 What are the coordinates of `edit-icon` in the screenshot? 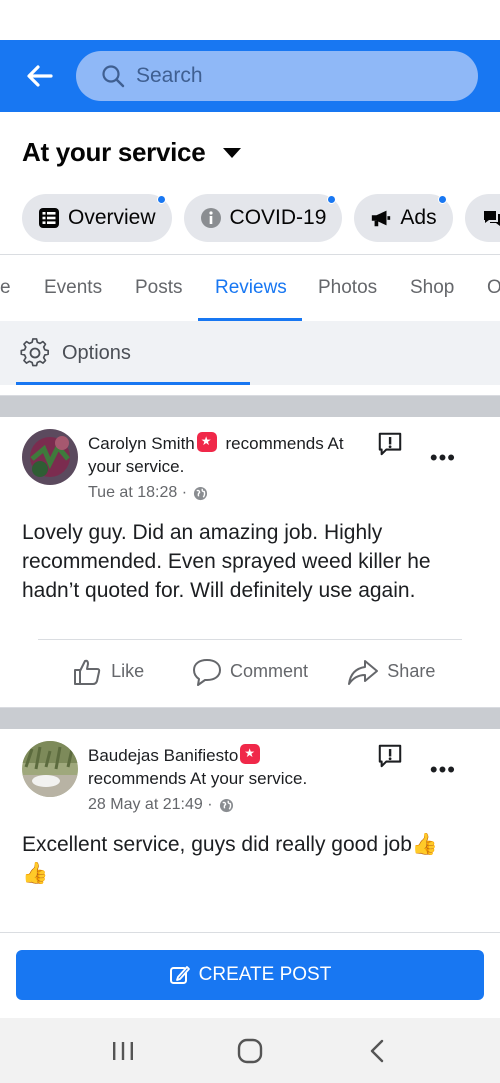 It's located at (179, 975).